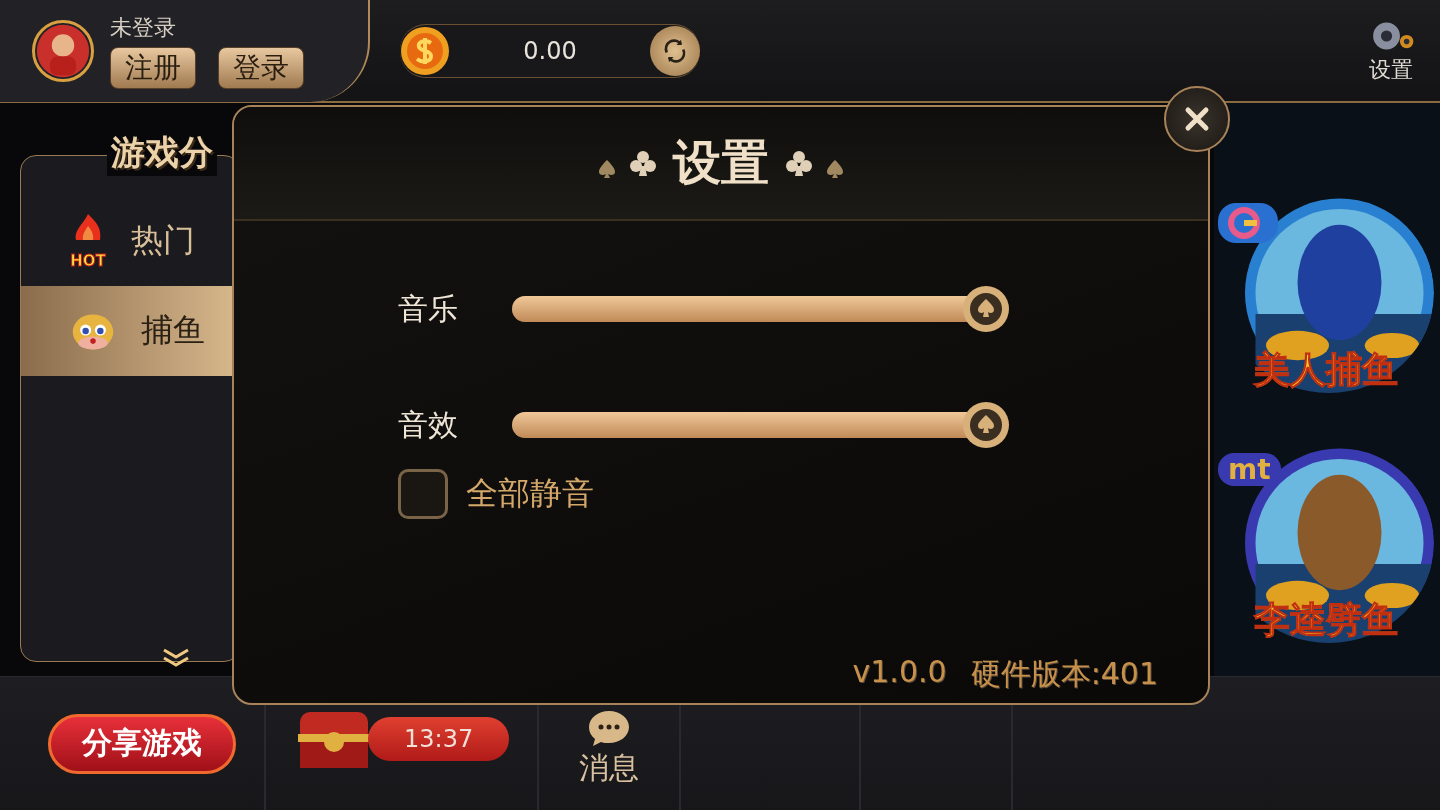  Describe the element at coordinates (428, 424) in the screenshot. I see `slider-label: 音效` at that location.